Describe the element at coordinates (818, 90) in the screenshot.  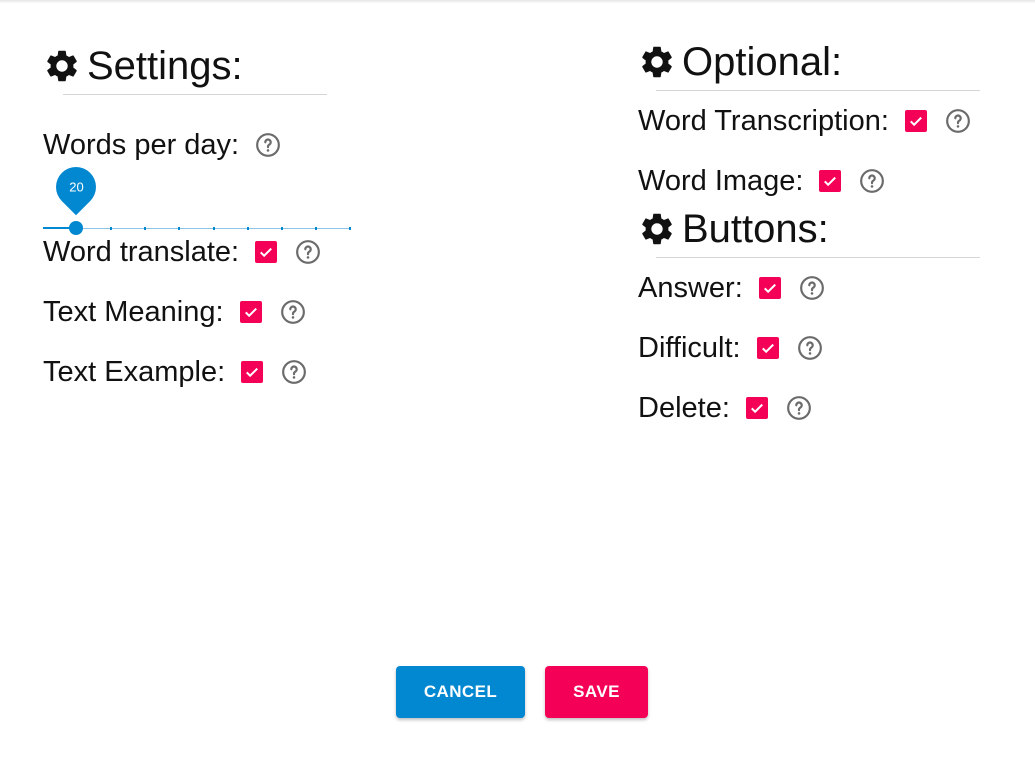
I see `optional-divider` at that location.